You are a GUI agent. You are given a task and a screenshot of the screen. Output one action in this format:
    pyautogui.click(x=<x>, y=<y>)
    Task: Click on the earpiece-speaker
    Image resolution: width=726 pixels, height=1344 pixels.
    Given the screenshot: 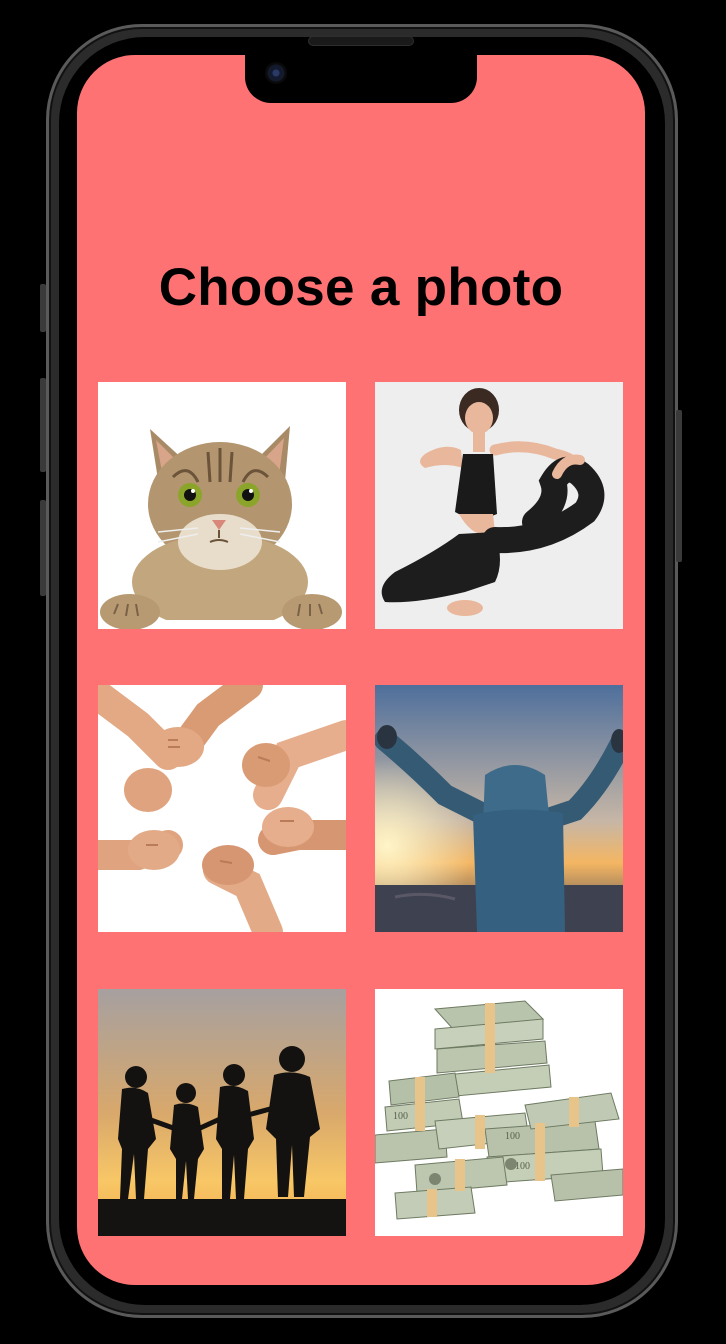 What is the action you would take?
    pyautogui.click(x=361, y=41)
    